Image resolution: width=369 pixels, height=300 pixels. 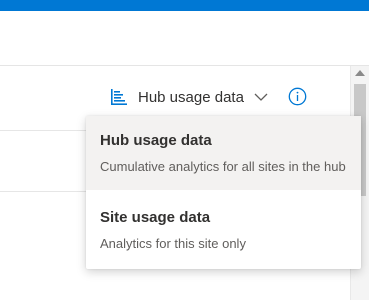 What do you see at coordinates (119, 97) in the screenshot?
I see `bar-chart-icon` at bounding box center [119, 97].